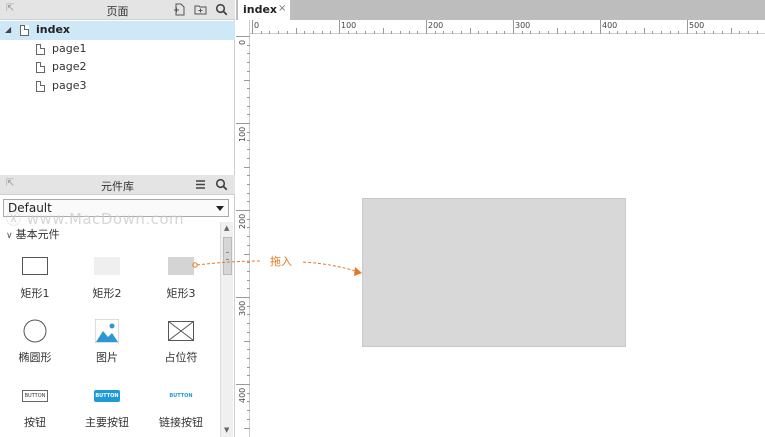 The width and height of the screenshot is (765, 437). Describe the element at coordinates (500, 10) in the screenshot. I see `tab-bar: index ×` at that location.